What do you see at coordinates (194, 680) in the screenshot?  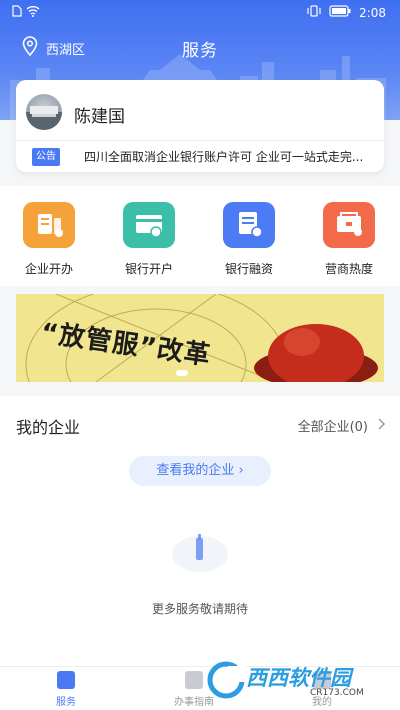 I see `guide-tab-icon` at bounding box center [194, 680].